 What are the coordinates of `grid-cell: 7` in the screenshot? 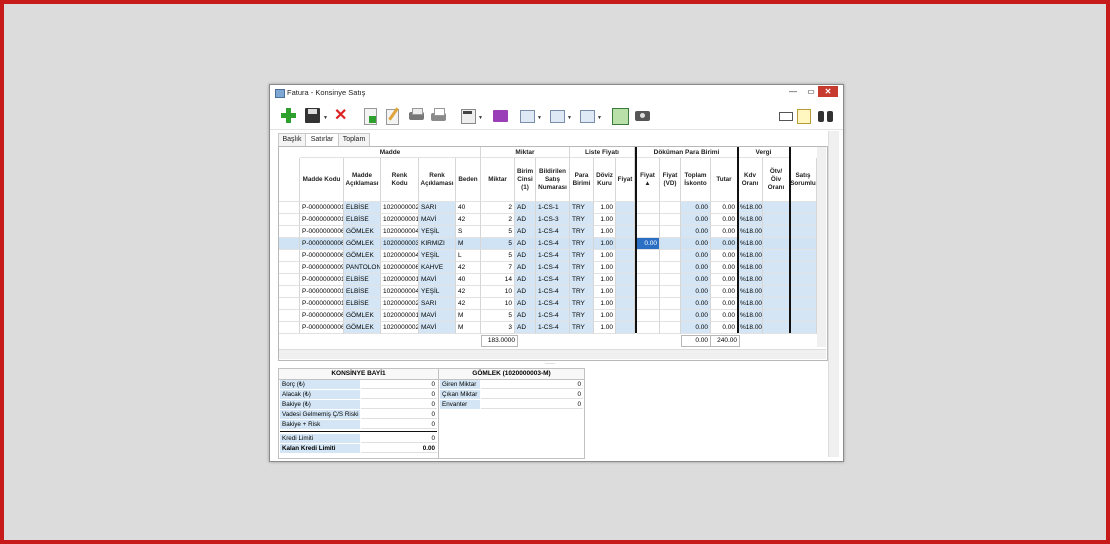 It's located at (498, 268).